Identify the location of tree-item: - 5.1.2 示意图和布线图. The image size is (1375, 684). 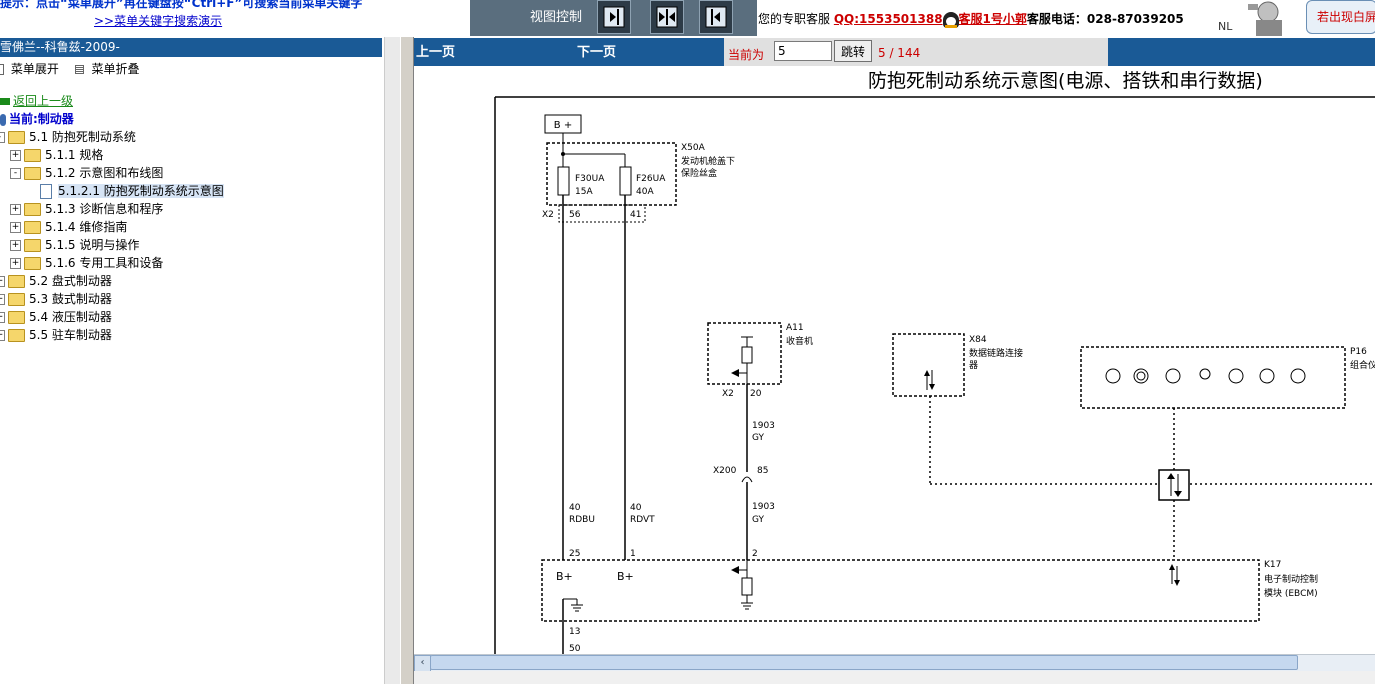
(86, 173).